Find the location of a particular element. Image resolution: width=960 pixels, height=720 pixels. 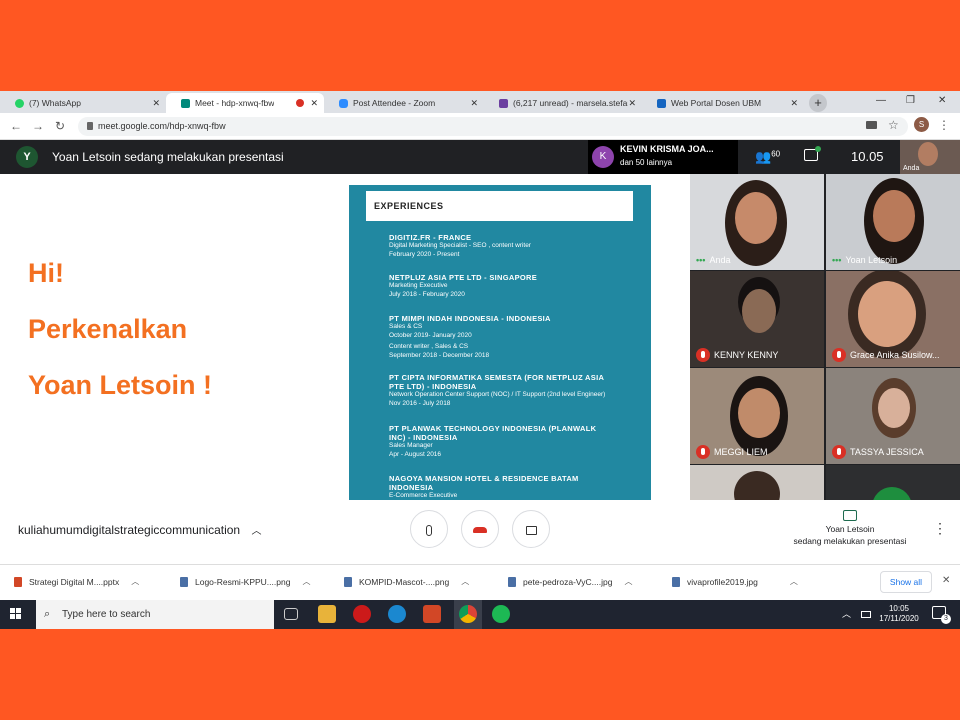

presenting-now-panel: Yoan Letsoin sedang melakukan presentasi is located at coordinates (850, 528).